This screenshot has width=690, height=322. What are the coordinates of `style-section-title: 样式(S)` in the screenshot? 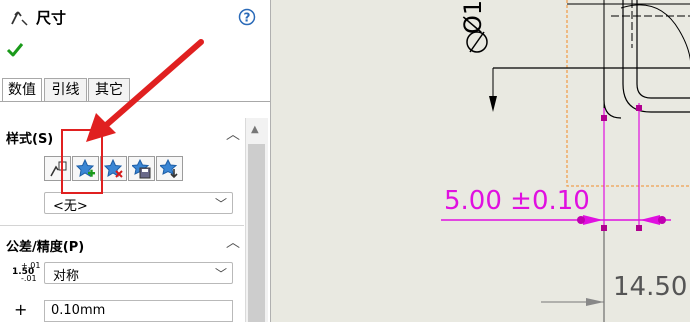 It's located at (30, 139).